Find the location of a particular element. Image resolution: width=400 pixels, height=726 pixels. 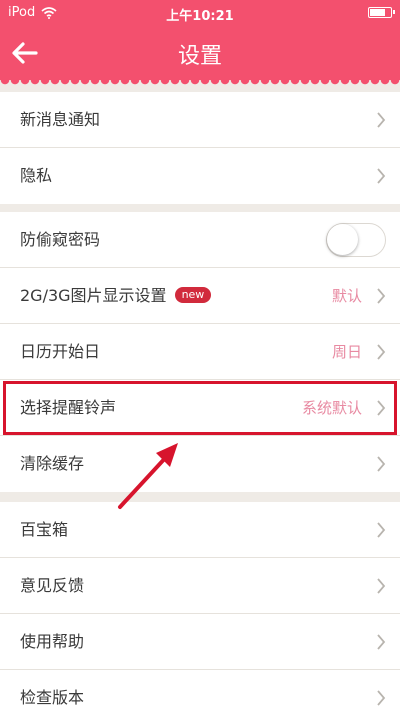

row-label: 选择提醒铃声 is located at coordinates (68, 407).